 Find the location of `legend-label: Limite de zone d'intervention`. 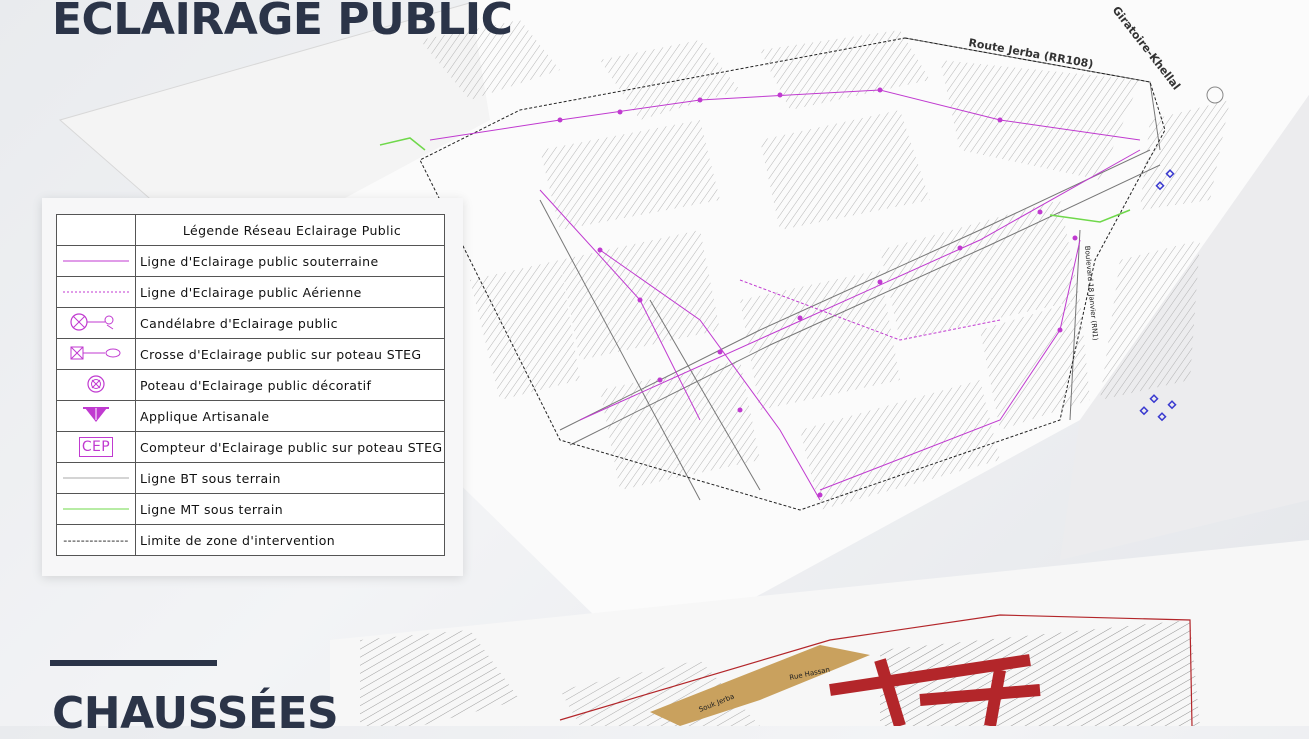

legend-label: Limite de zone d'intervention is located at coordinates (290, 540).